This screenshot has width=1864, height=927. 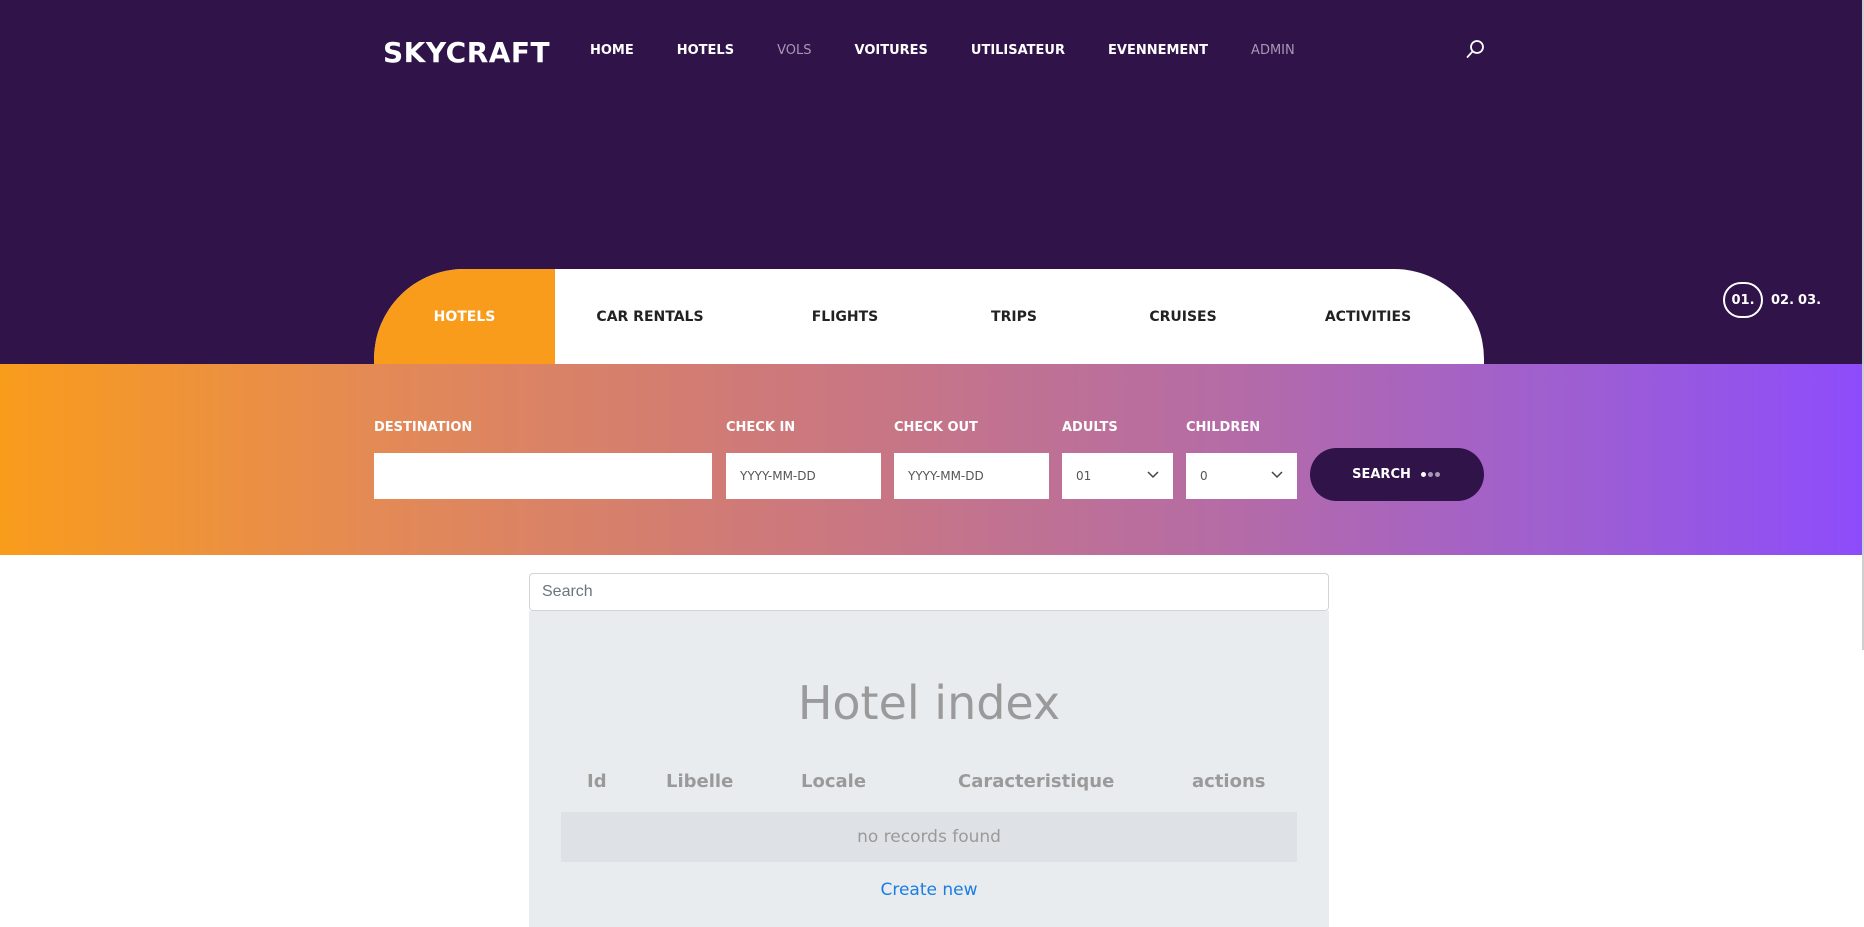 I want to click on column-header-locale: Locale, so click(x=834, y=781).